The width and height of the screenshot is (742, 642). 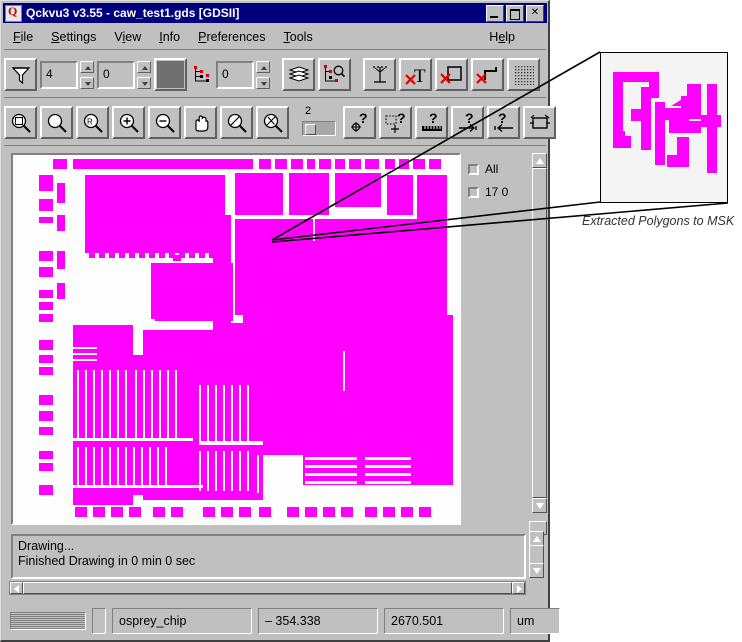 What do you see at coordinates (539, 333) in the screenshot?
I see `scrollbar-thumb` at bounding box center [539, 333].